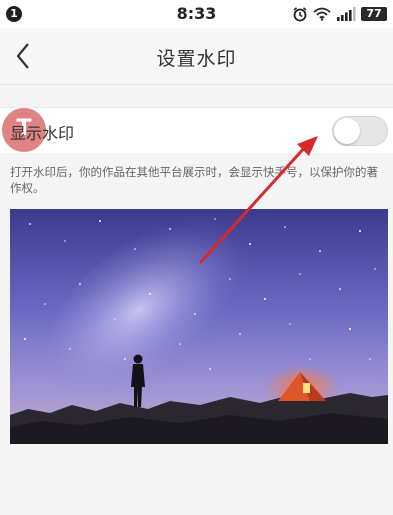  Describe the element at coordinates (346, 14) in the screenshot. I see `signal-icon` at that location.